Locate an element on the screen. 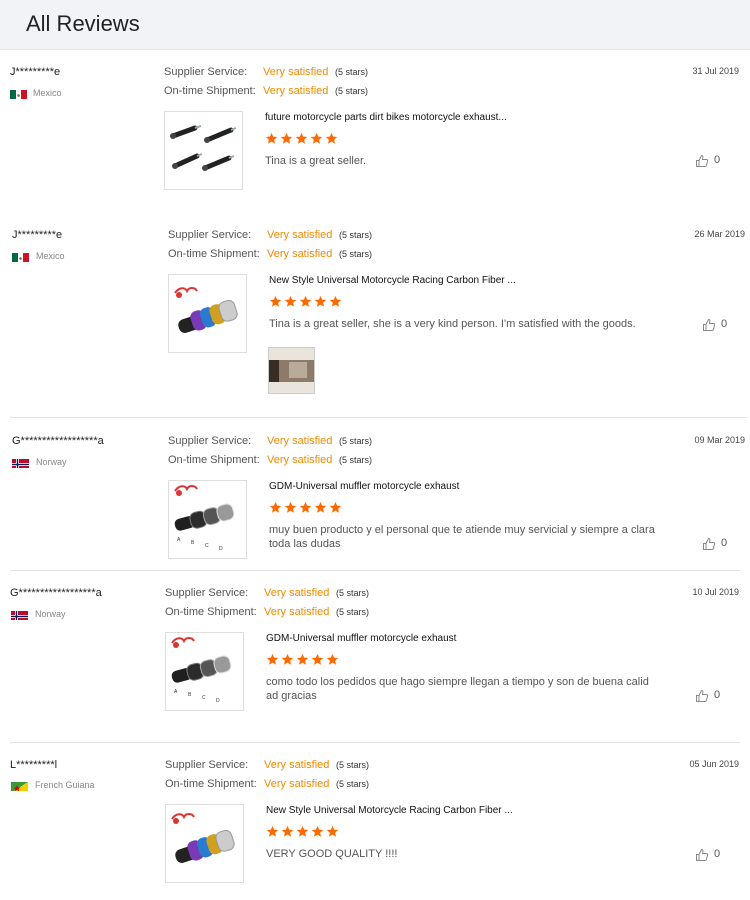  buyer-country: Norway is located at coordinates (50, 614).